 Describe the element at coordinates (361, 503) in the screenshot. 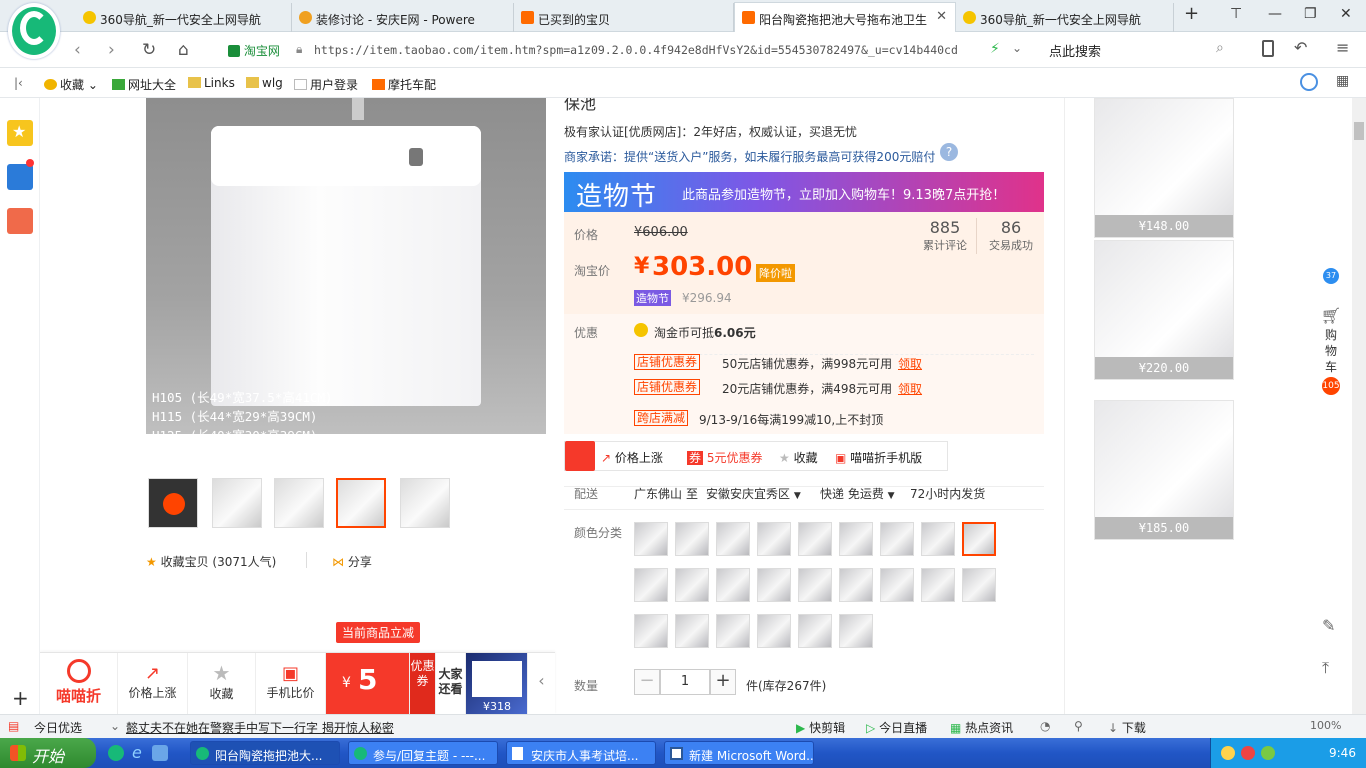

I see `thumb-image-selected` at that location.